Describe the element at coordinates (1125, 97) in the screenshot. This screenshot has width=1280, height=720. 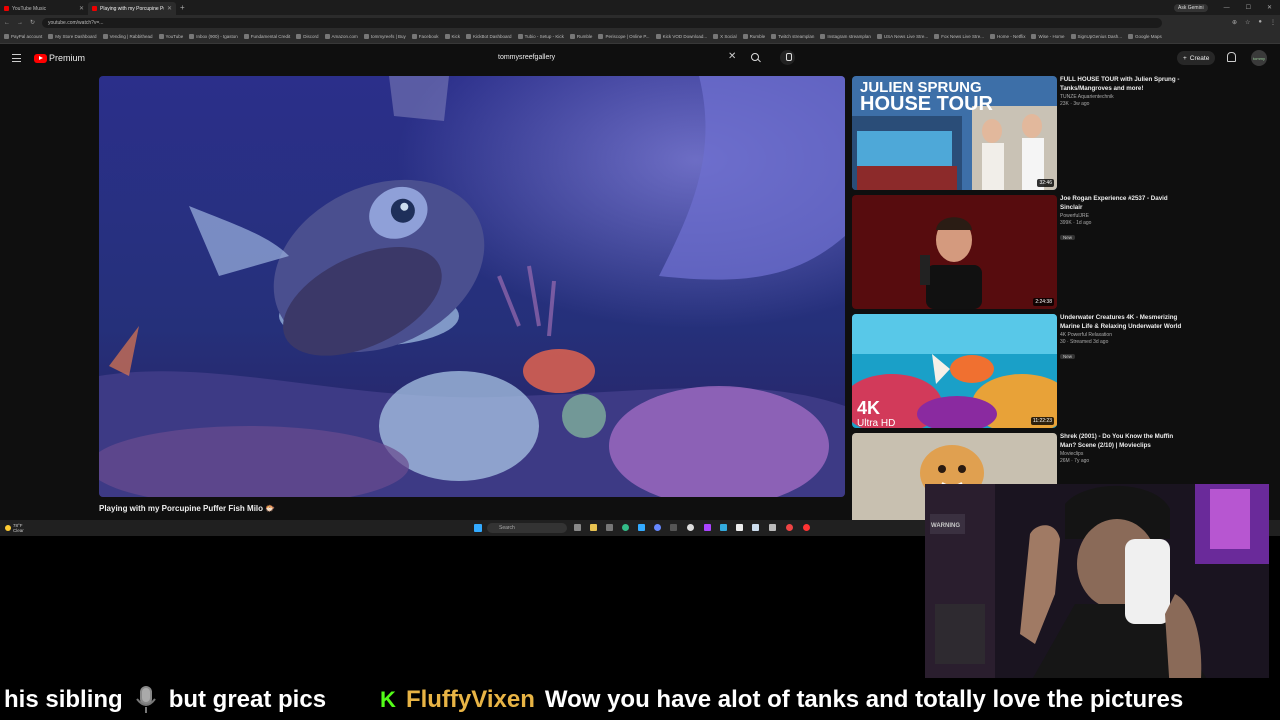
I see `channel-name: TUNZE Aquarientechnik` at that location.